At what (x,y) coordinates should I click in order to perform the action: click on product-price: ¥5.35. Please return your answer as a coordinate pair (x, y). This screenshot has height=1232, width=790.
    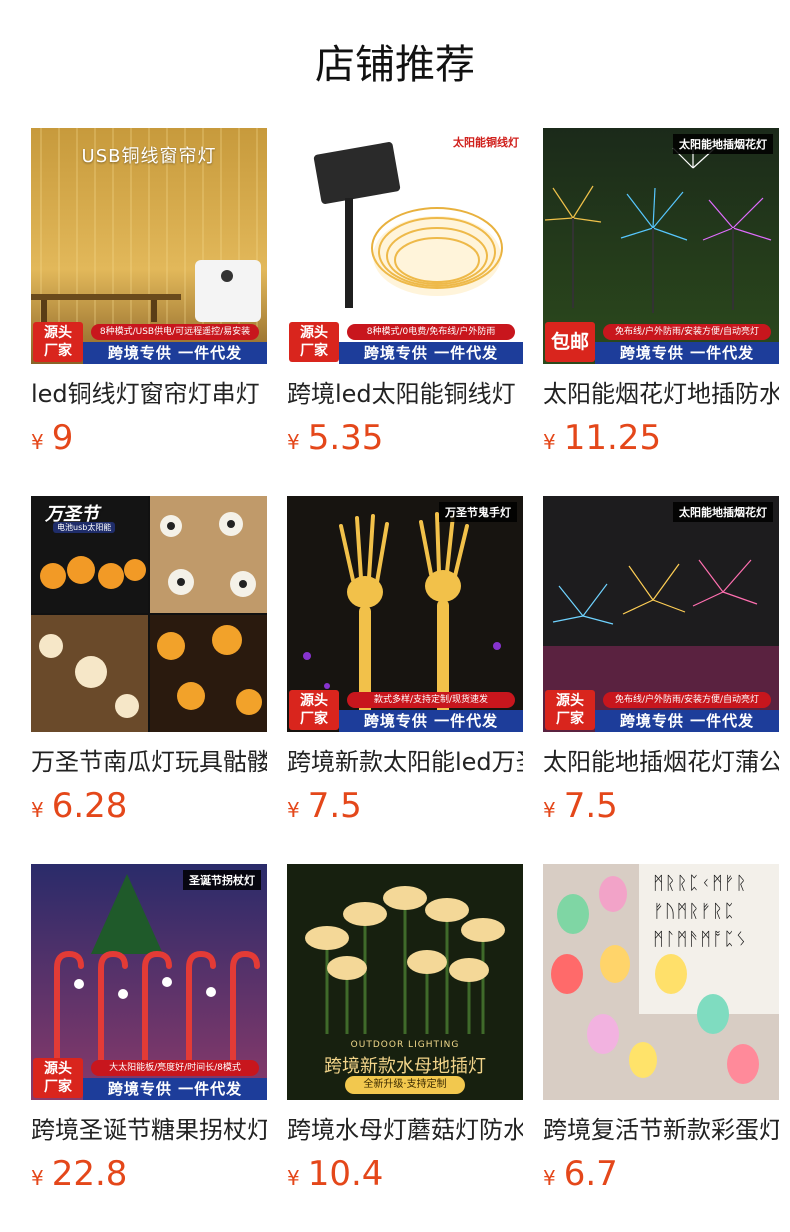
    Looking at the image, I should click on (335, 438).